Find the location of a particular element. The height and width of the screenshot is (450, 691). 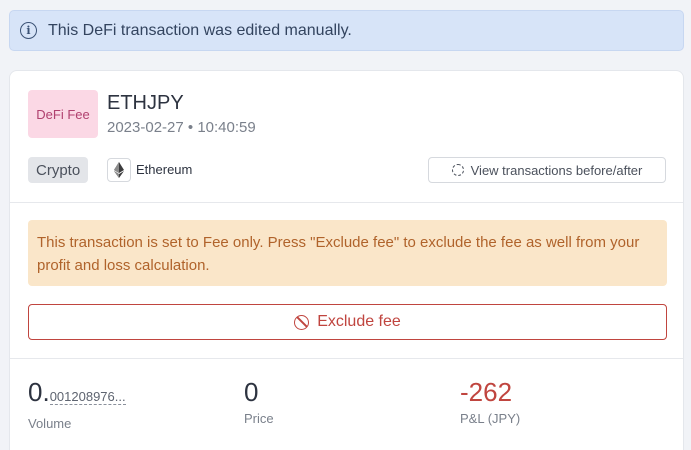

transaction-datetime: 2023-02-27 • 10:40:59 is located at coordinates (181, 127).